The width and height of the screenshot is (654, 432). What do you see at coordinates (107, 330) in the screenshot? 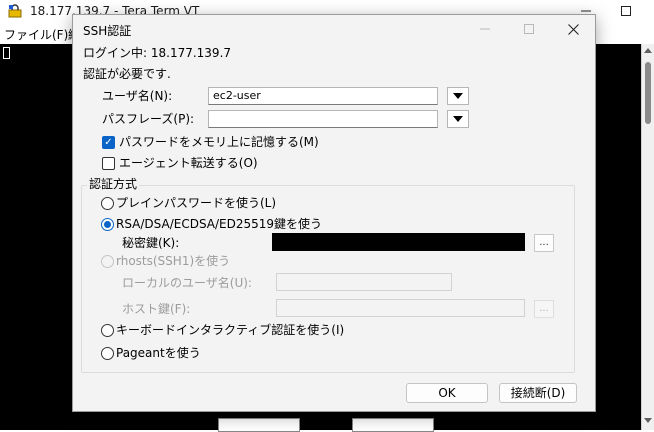
I see `radio-keyboard-interactive` at bounding box center [107, 330].